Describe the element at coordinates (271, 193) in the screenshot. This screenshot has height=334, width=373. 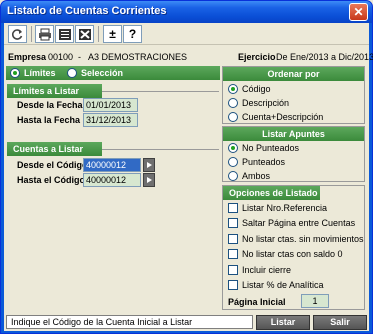
I see `opciones-title: Opciones de Listado` at that location.